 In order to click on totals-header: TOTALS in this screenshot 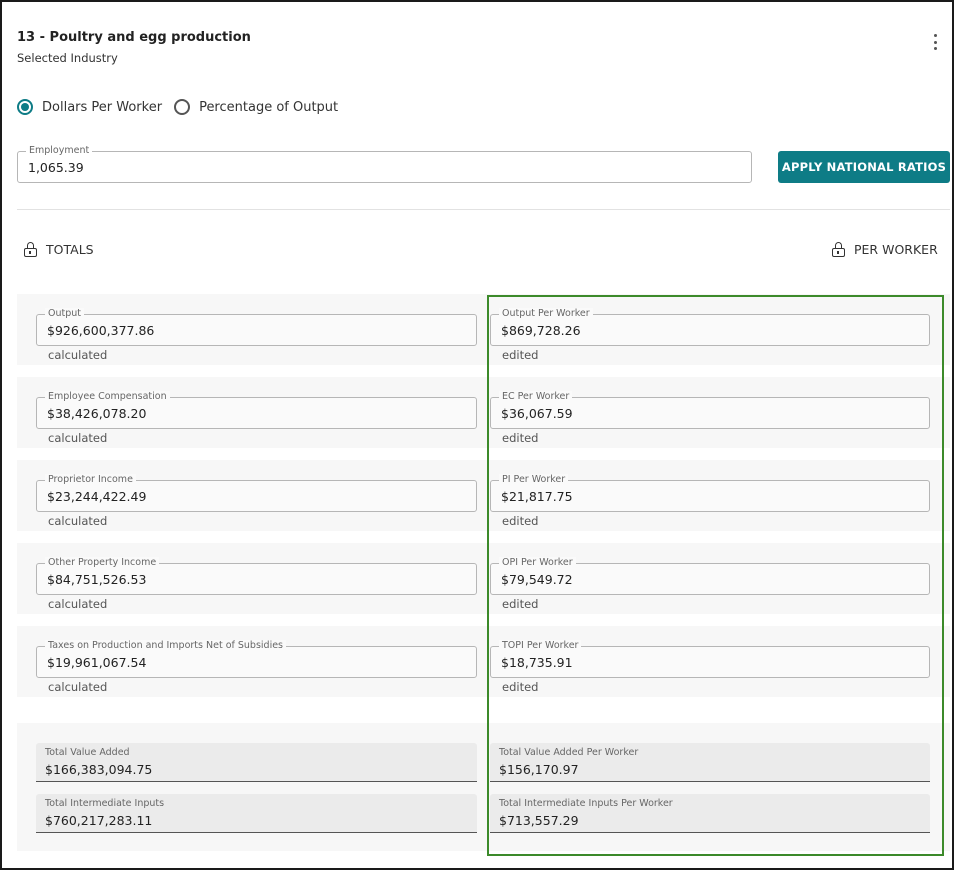, I will do `click(70, 249)`.